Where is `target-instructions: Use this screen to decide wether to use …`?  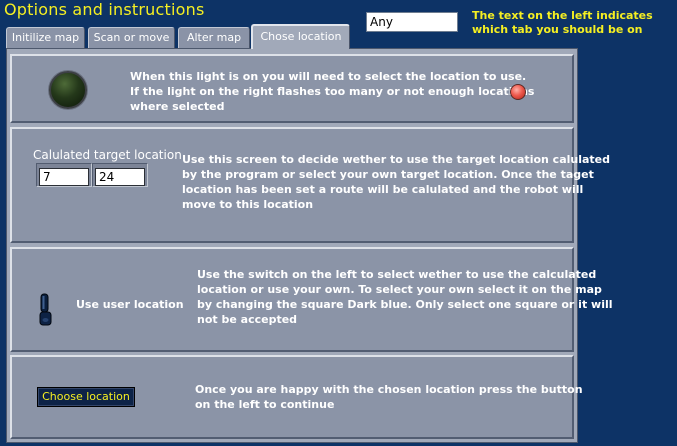
target-instructions: Use this screen to decide wether to use … is located at coordinates (396, 182).